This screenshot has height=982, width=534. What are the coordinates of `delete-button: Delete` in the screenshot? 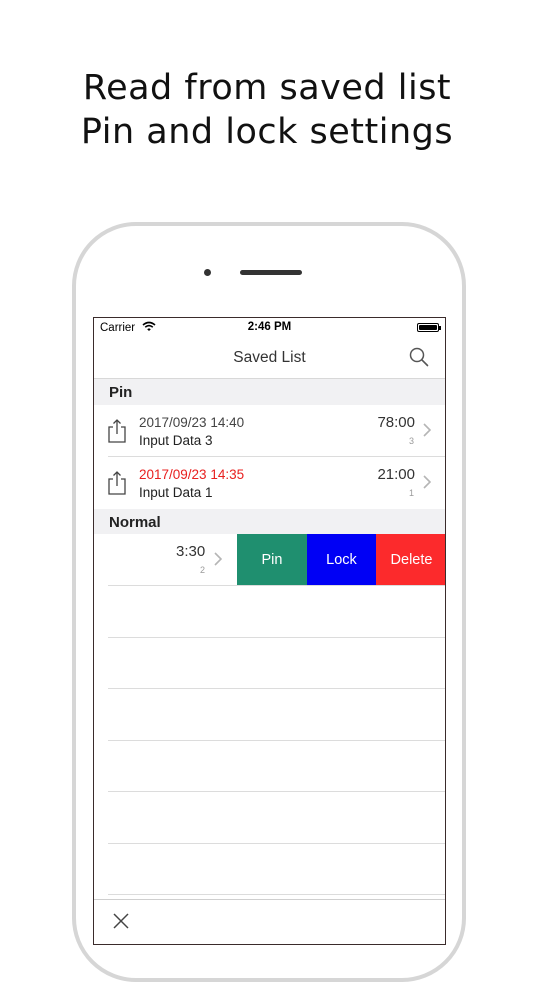 It's located at (410, 560).